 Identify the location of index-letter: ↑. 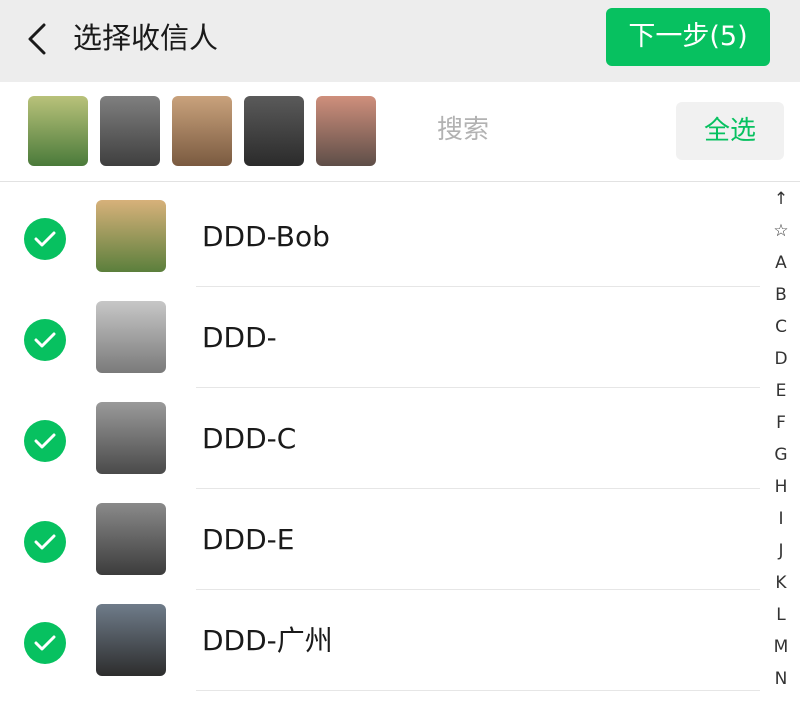
(781, 199).